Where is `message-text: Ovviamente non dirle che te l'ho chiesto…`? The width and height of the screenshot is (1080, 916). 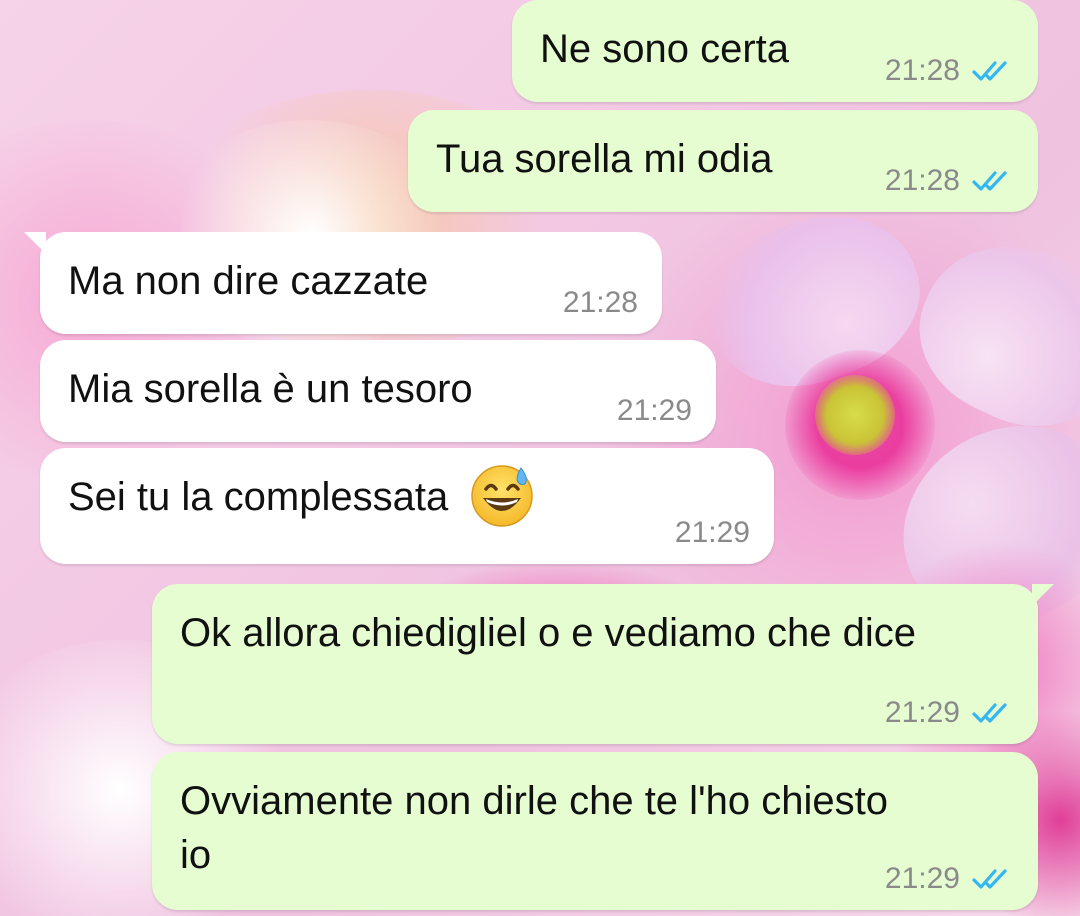
message-text: Ovviamente non dirle che te l'ho chiesto… is located at coordinates (534, 828).